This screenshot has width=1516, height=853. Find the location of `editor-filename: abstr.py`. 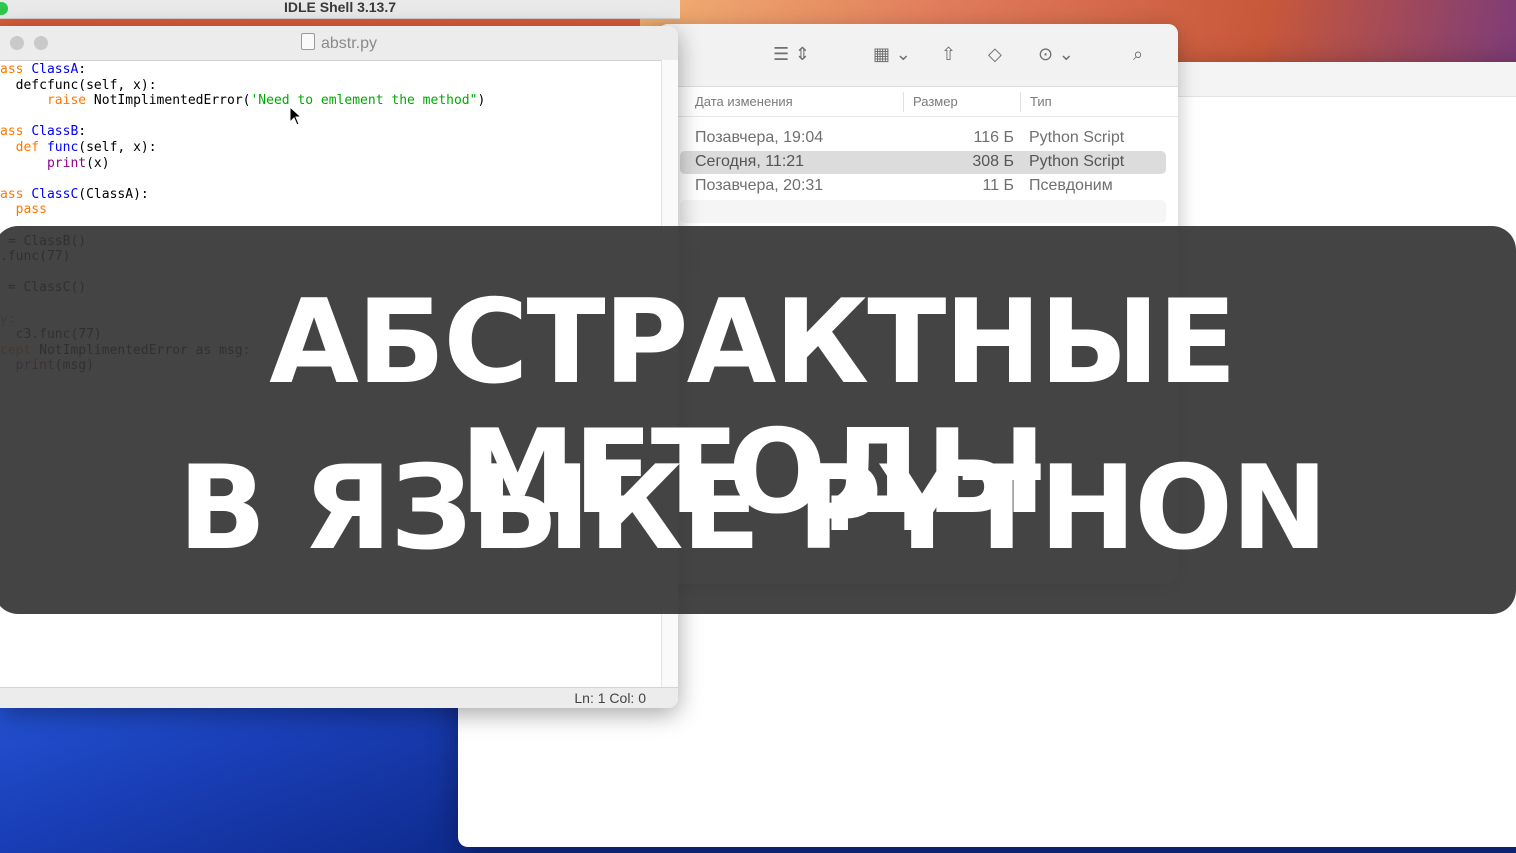

editor-filename: abstr.py is located at coordinates (339, 43).